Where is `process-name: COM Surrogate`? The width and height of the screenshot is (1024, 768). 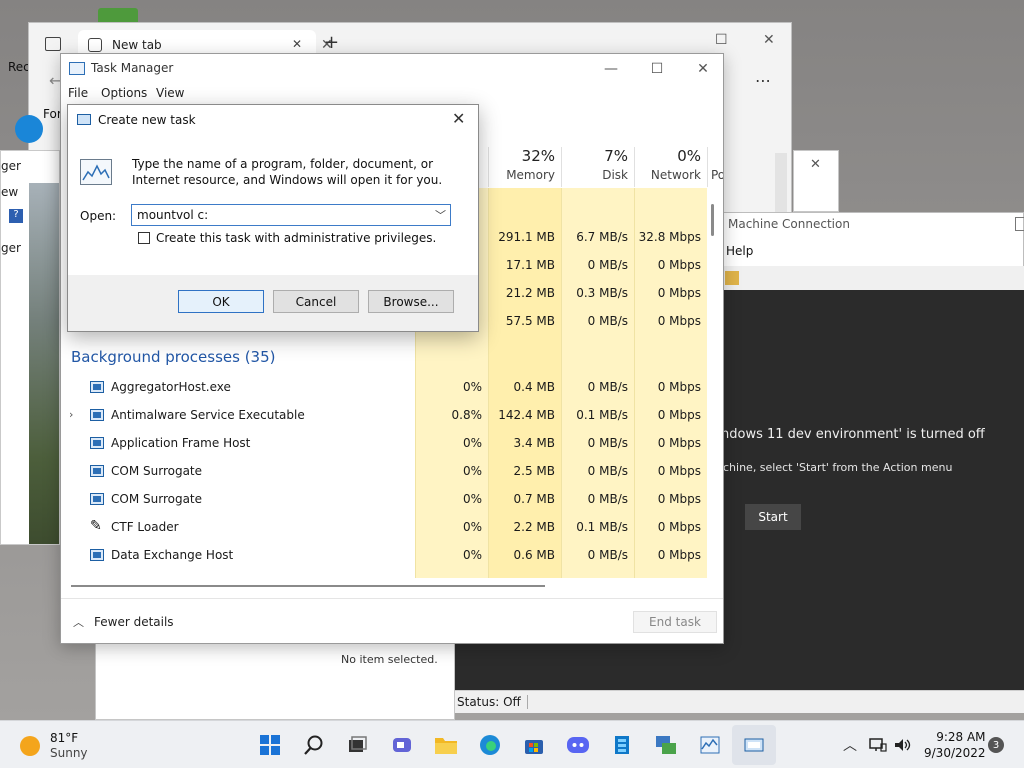 process-name: COM Surrogate is located at coordinates (157, 499).